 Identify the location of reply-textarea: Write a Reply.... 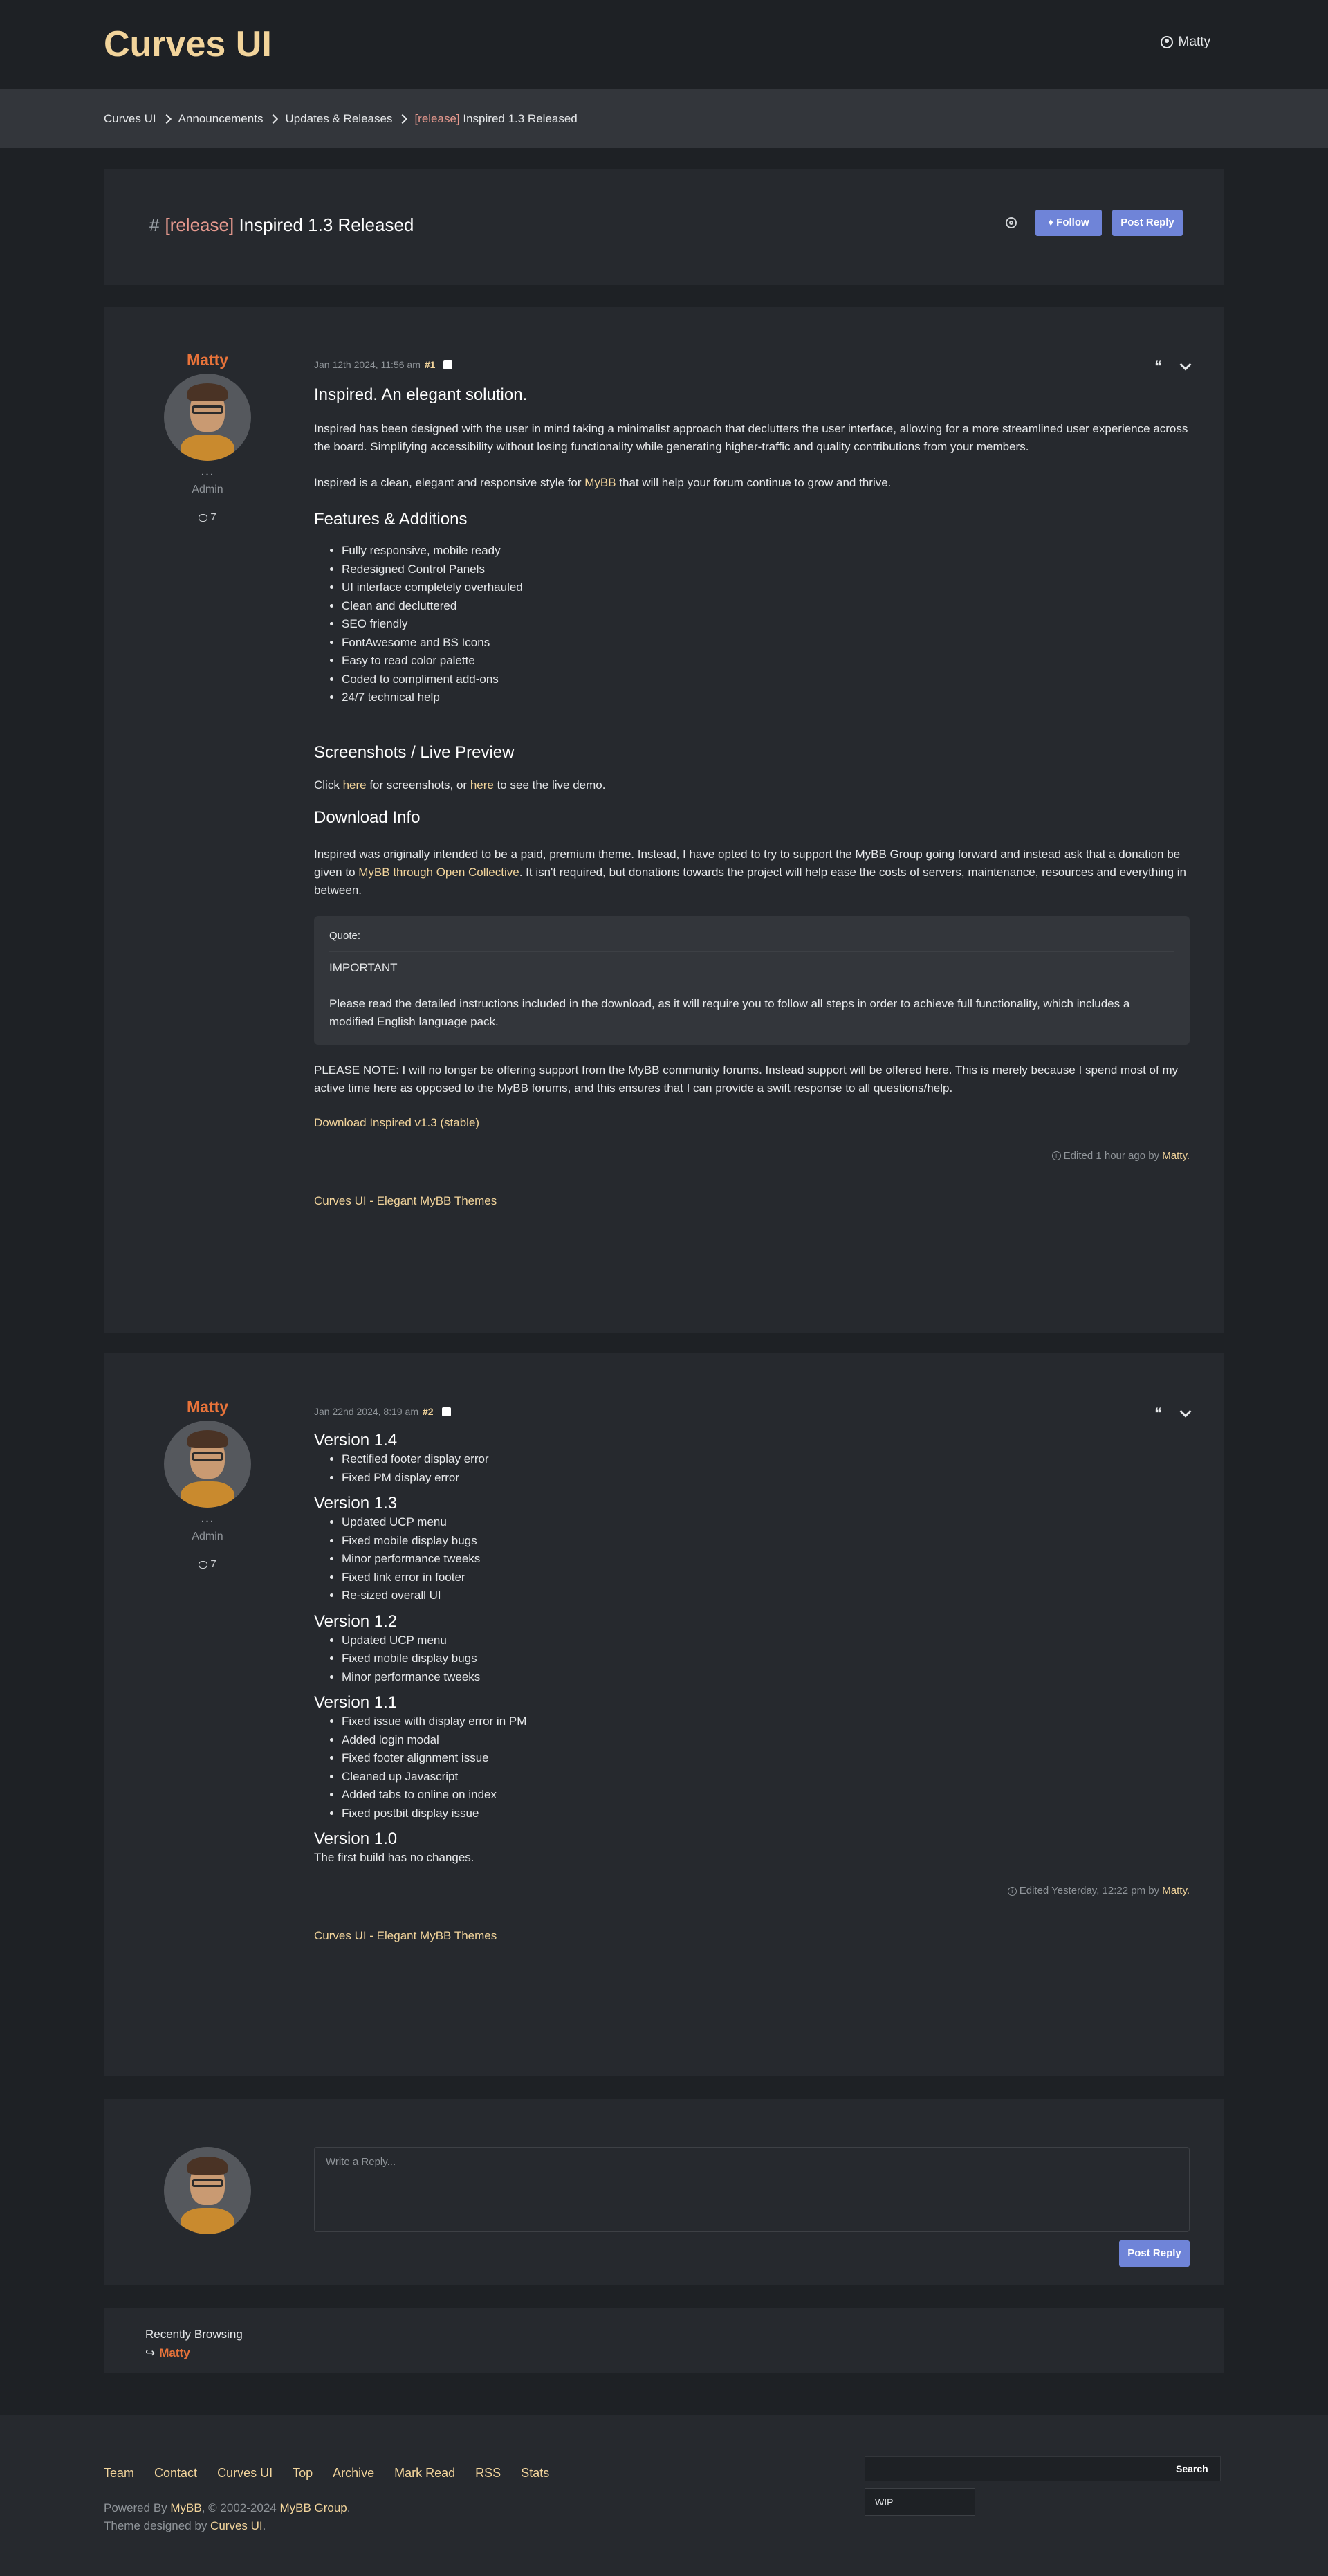
(752, 2189).